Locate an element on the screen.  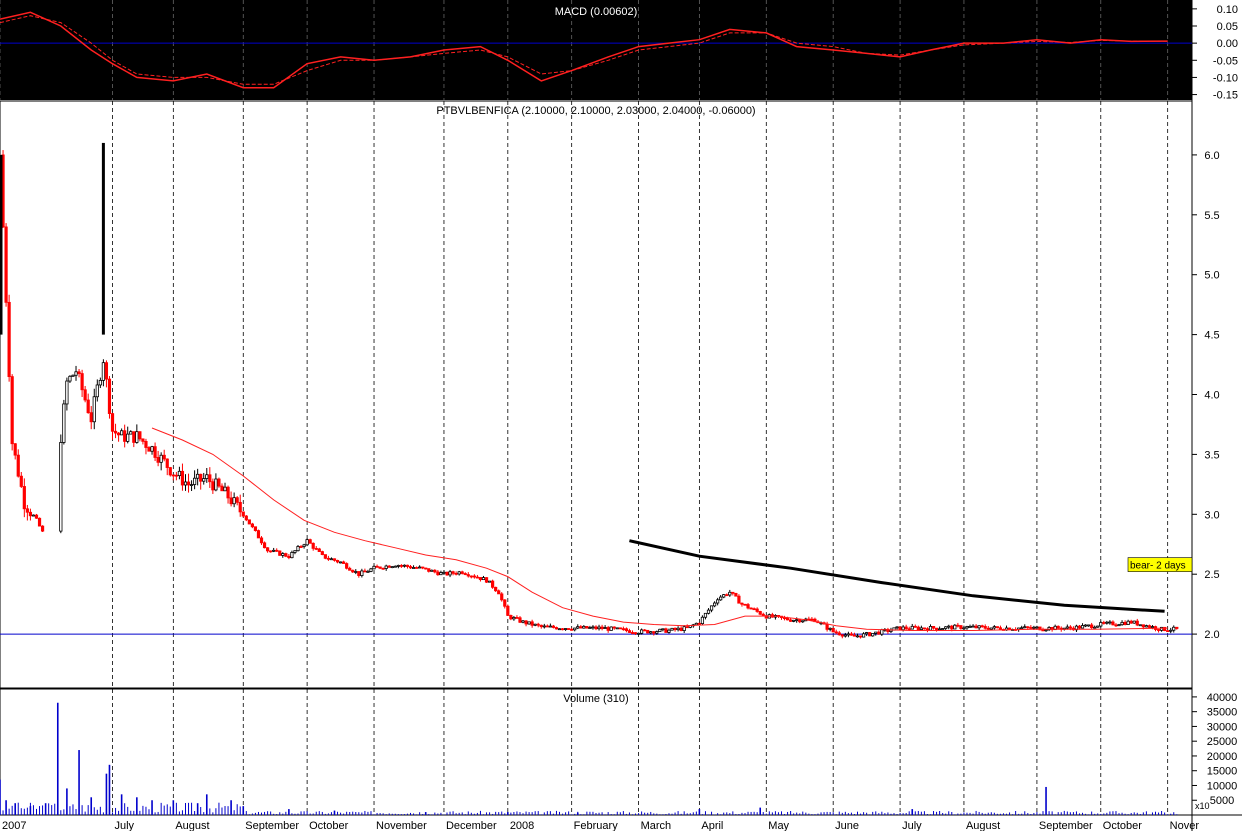
x-tick-label: 2008 is located at coordinates (522, 825).